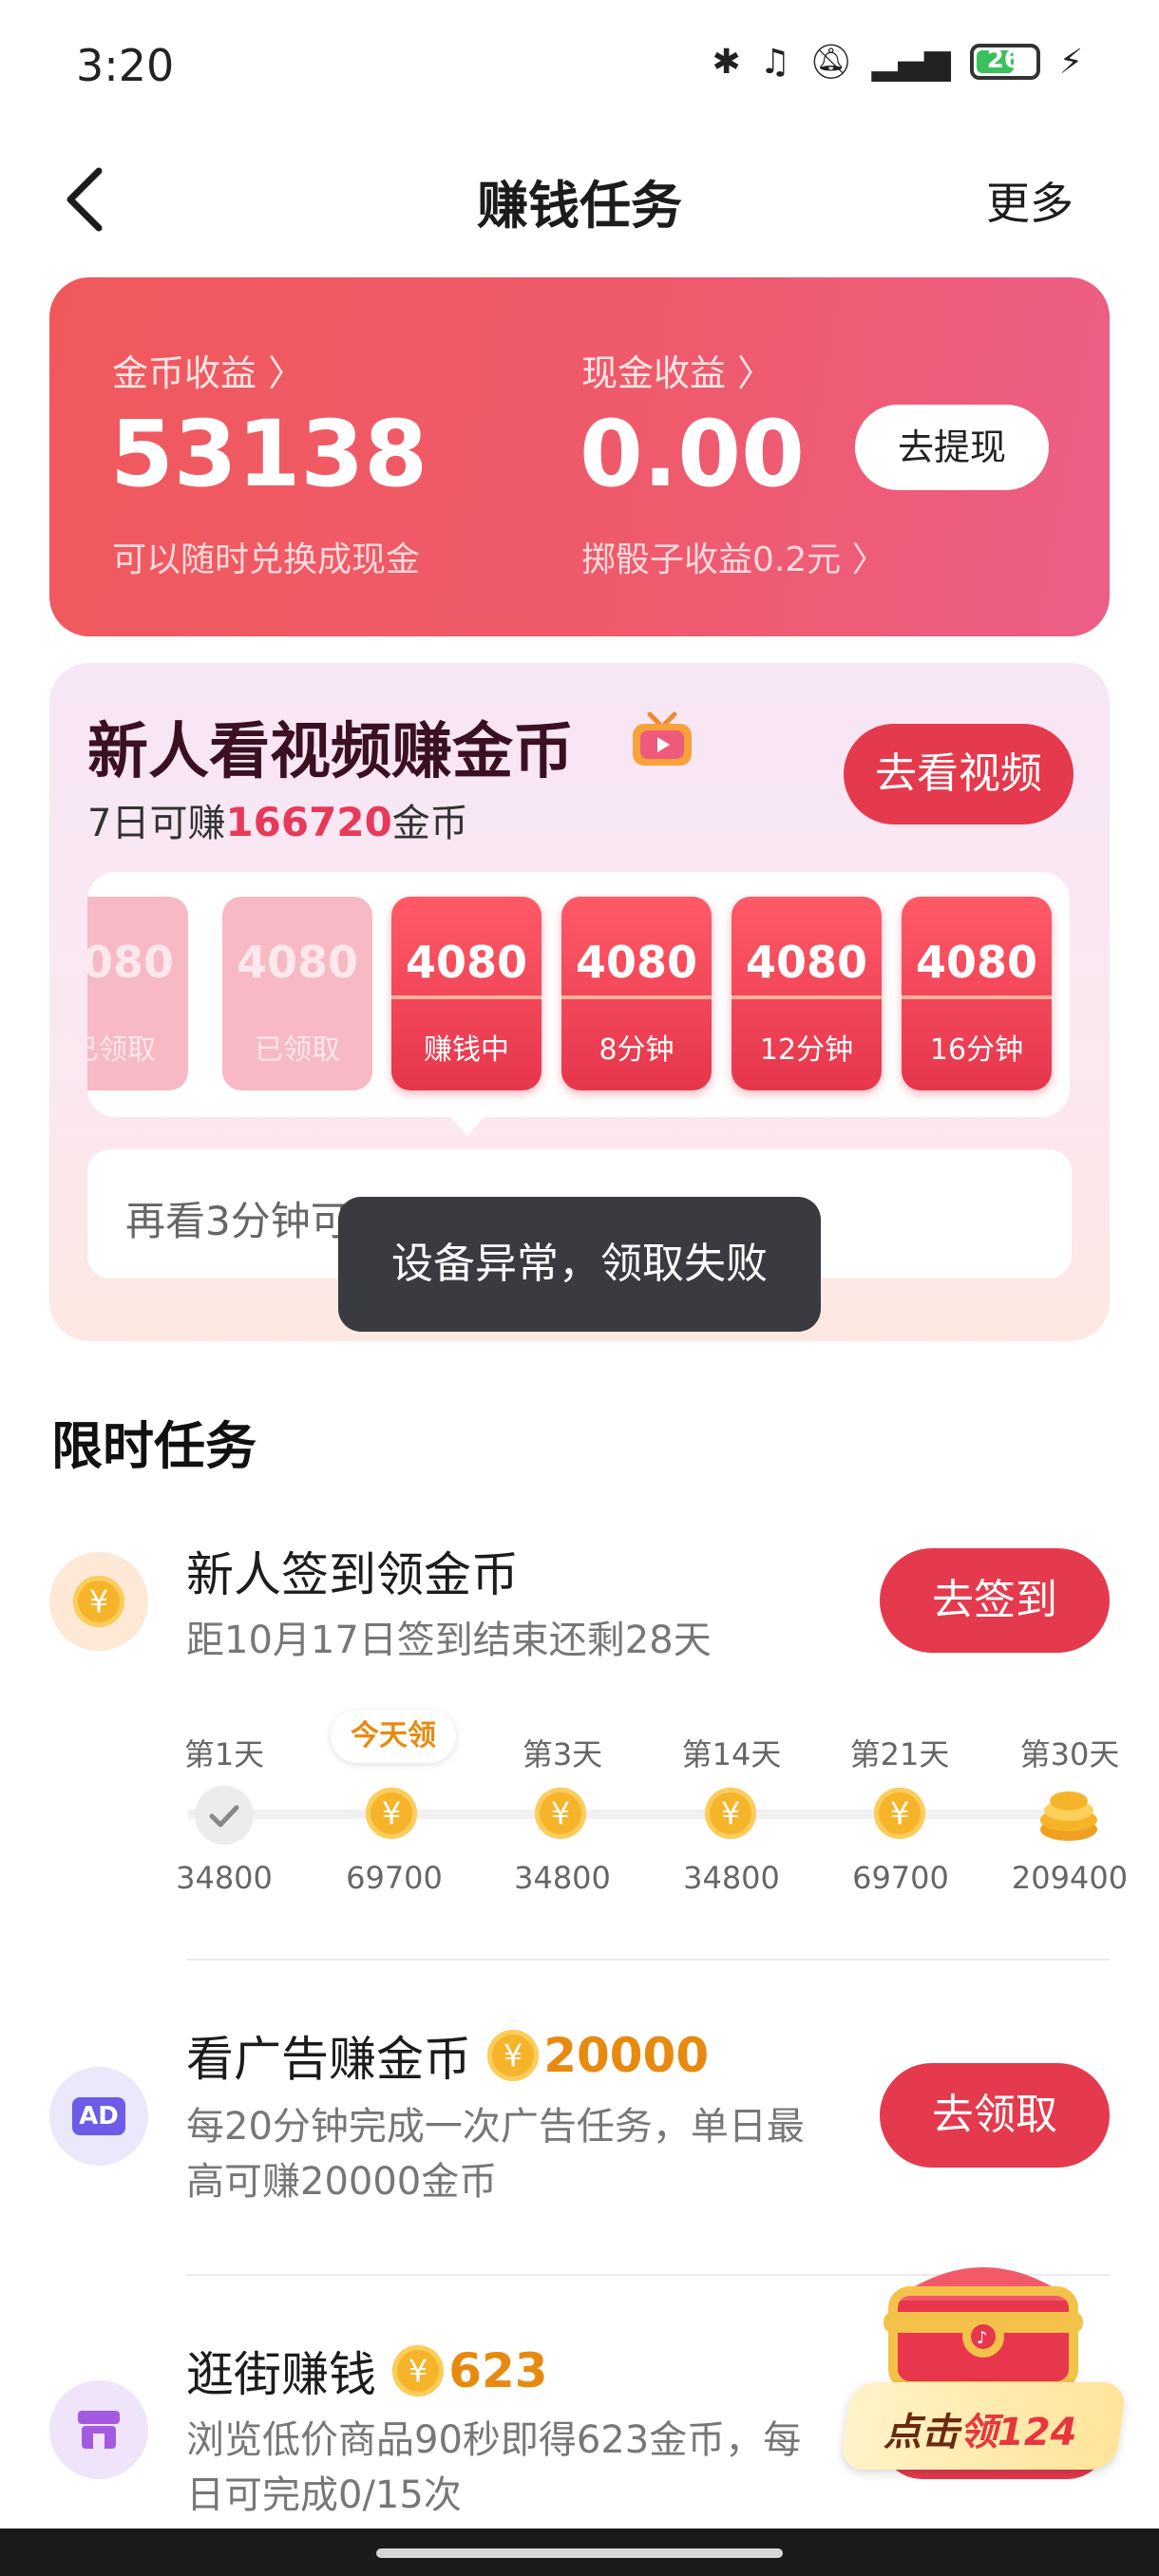  What do you see at coordinates (726, 62) in the screenshot?
I see `bluetooth-icon: ✱` at bounding box center [726, 62].